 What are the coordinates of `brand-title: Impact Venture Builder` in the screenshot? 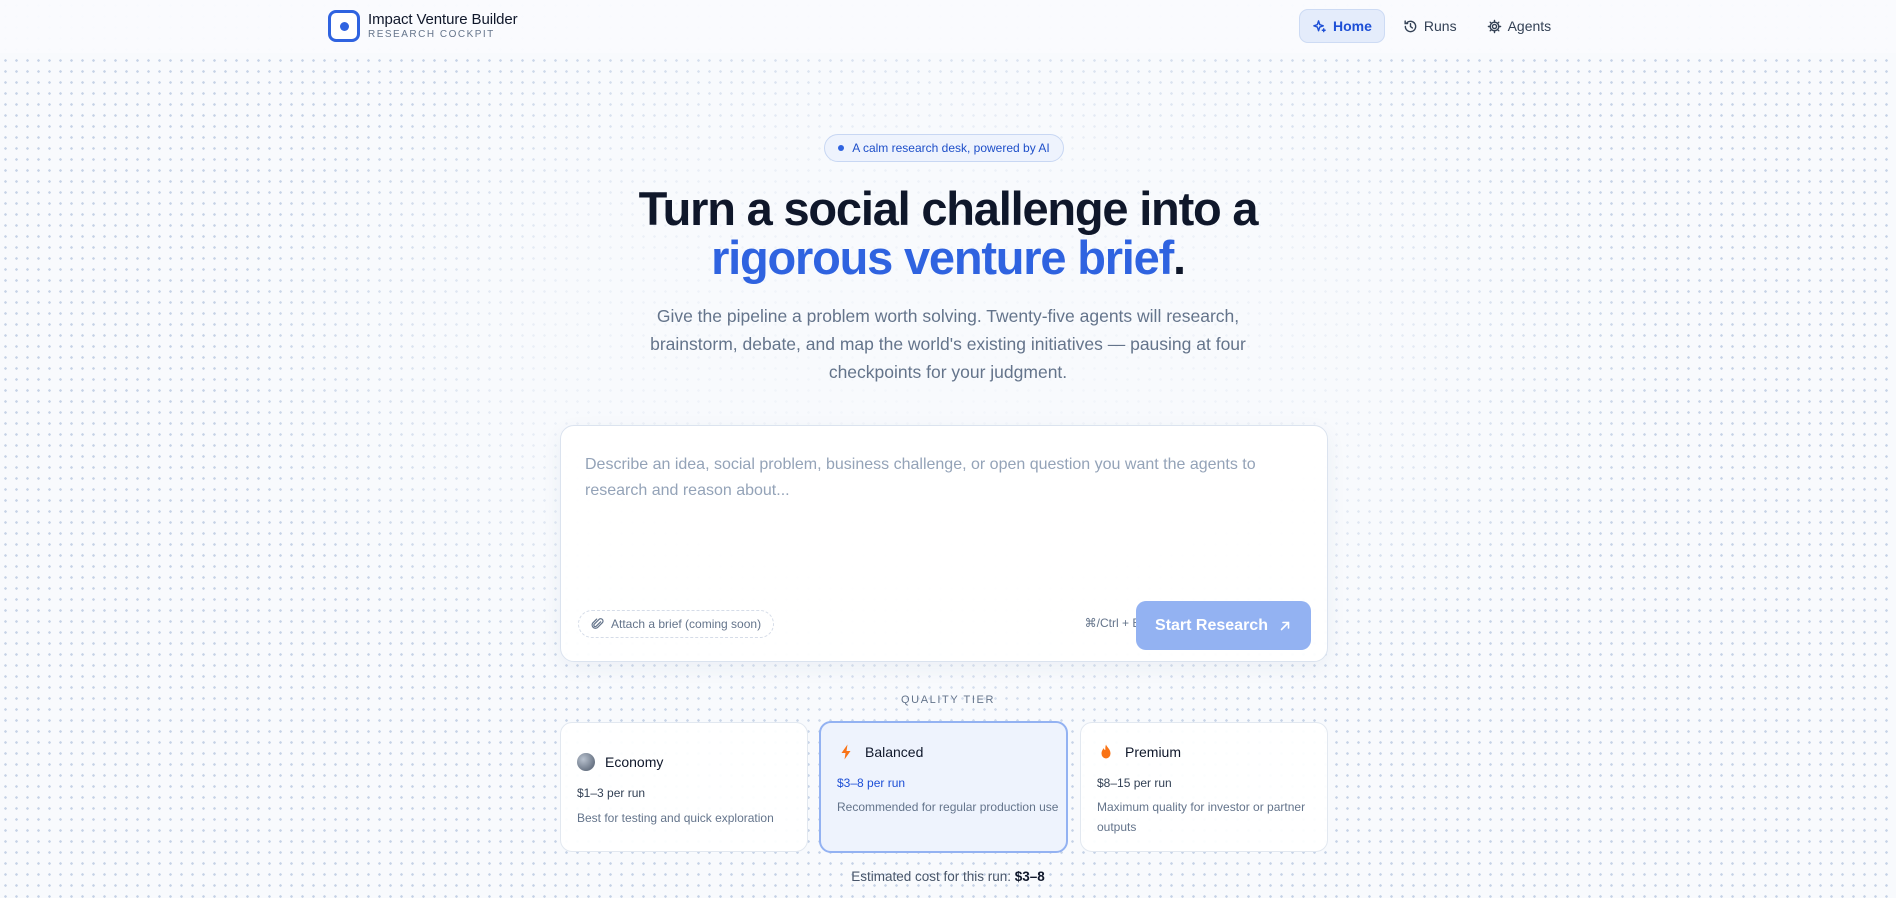 It's located at (443, 19).